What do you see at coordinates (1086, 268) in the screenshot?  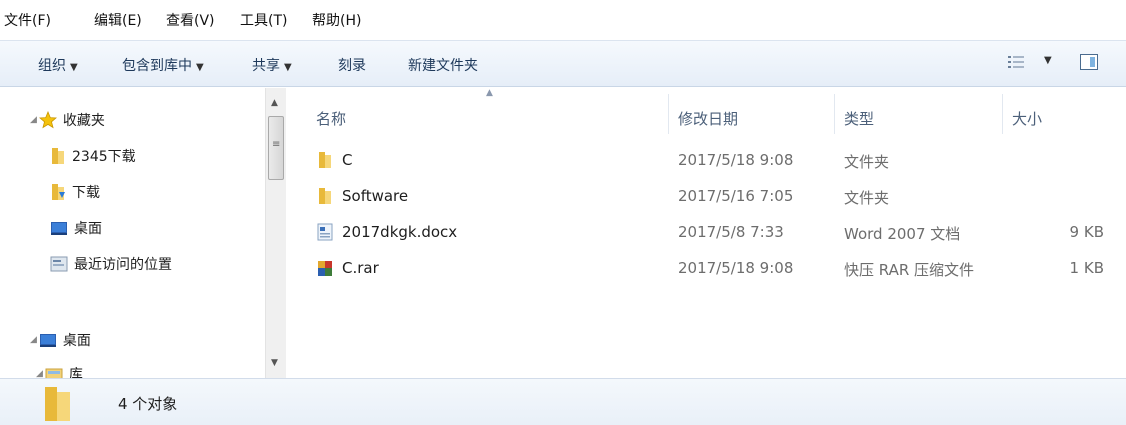 I see `file-size: 1 KB` at bounding box center [1086, 268].